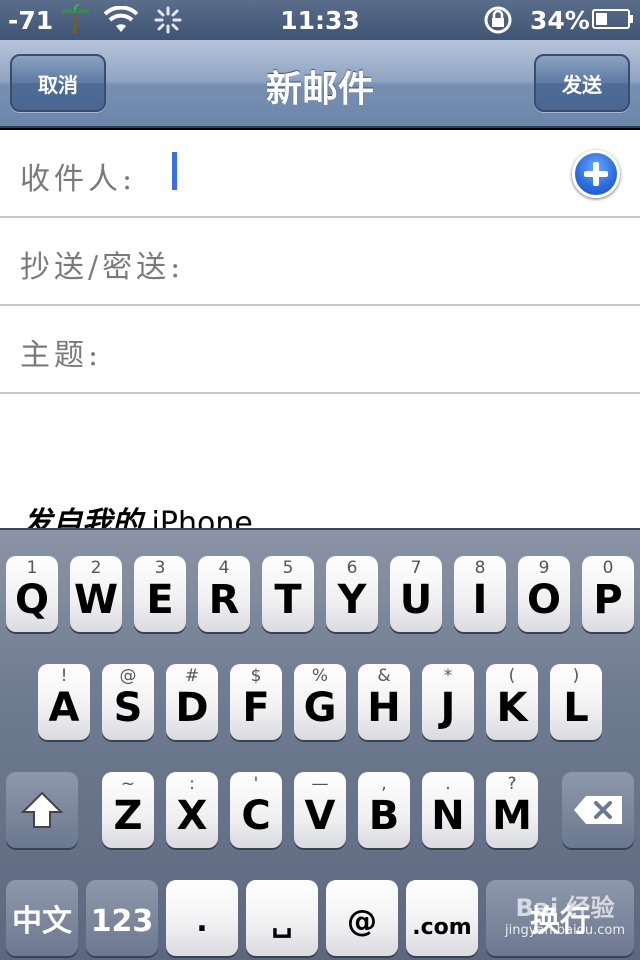 The height and width of the screenshot is (960, 640). I want to click on key-main-label: C, so click(256, 816).